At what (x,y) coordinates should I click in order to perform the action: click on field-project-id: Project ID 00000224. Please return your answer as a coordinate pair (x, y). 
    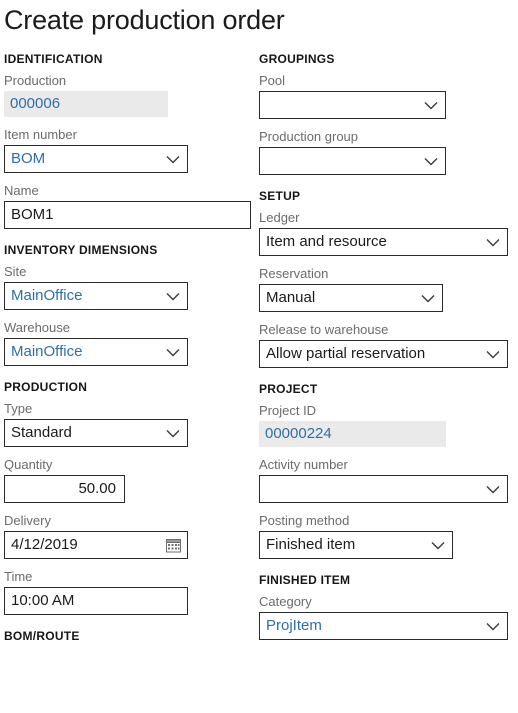
    Looking at the image, I should click on (386, 424).